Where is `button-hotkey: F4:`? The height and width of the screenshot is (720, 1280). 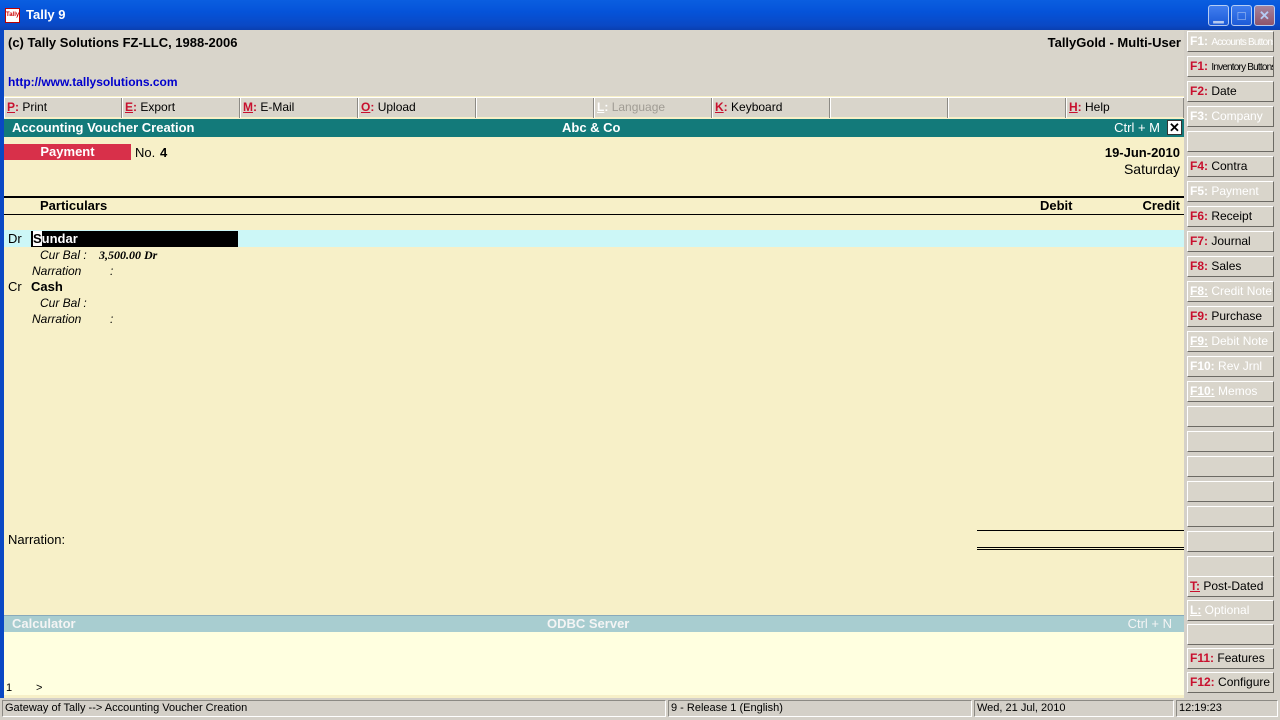
button-hotkey: F4: is located at coordinates (1199, 166).